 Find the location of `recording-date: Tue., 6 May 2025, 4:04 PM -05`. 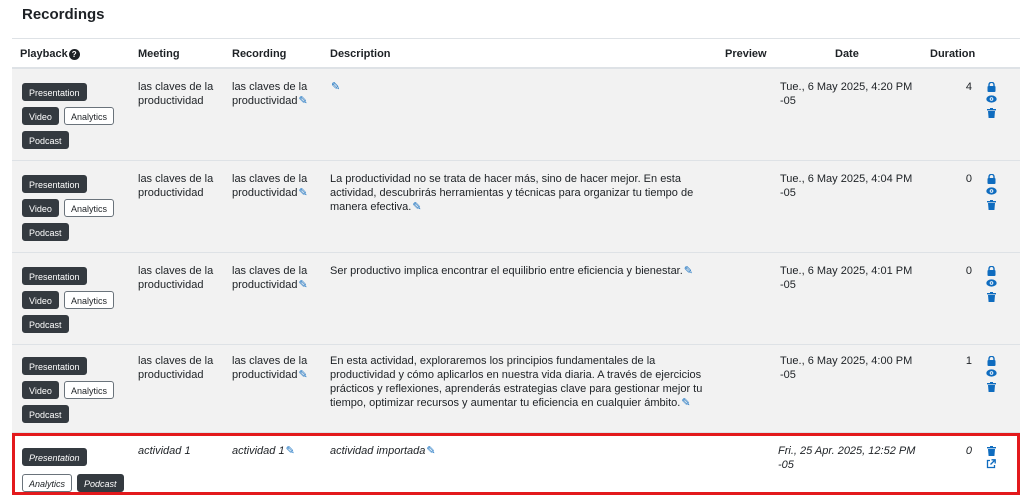

recording-date: Tue., 6 May 2025, 4:04 PM -05 is located at coordinates (846, 186).